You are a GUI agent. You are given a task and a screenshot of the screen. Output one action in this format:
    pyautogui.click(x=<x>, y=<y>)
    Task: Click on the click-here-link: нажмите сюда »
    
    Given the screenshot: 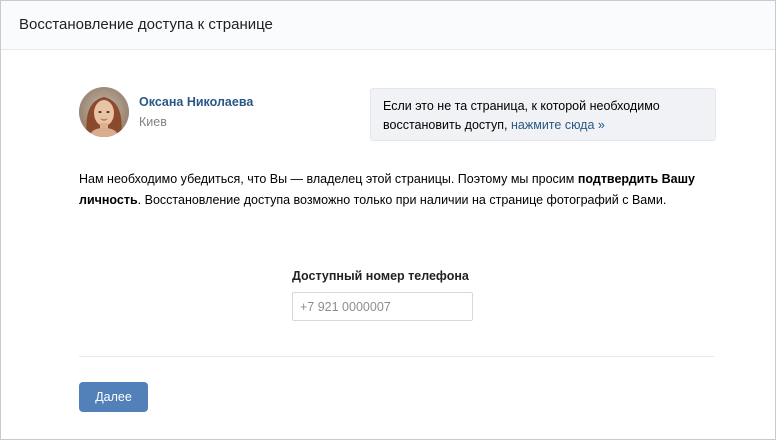 What is the action you would take?
    pyautogui.click(x=558, y=125)
    